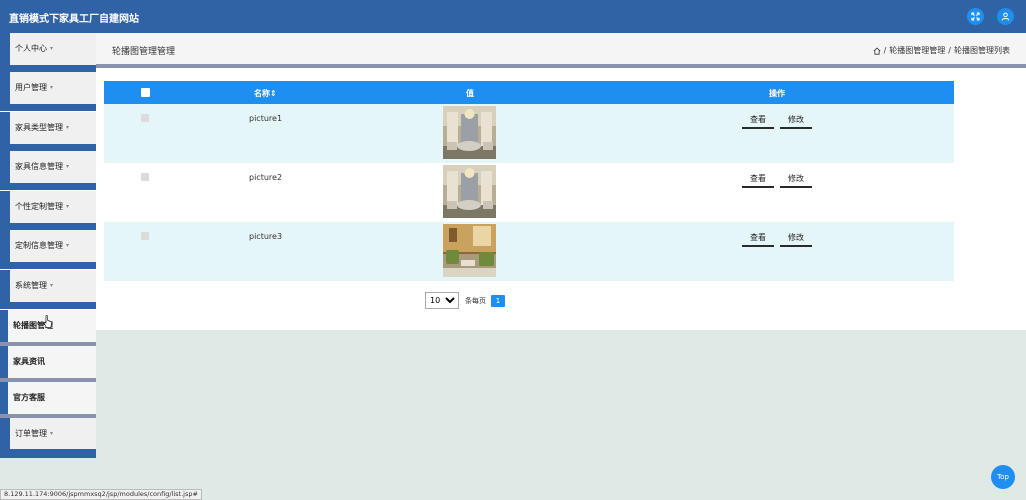  Describe the element at coordinates (266, 177) in the screenshot. I see `row-name: picture2` at that location.